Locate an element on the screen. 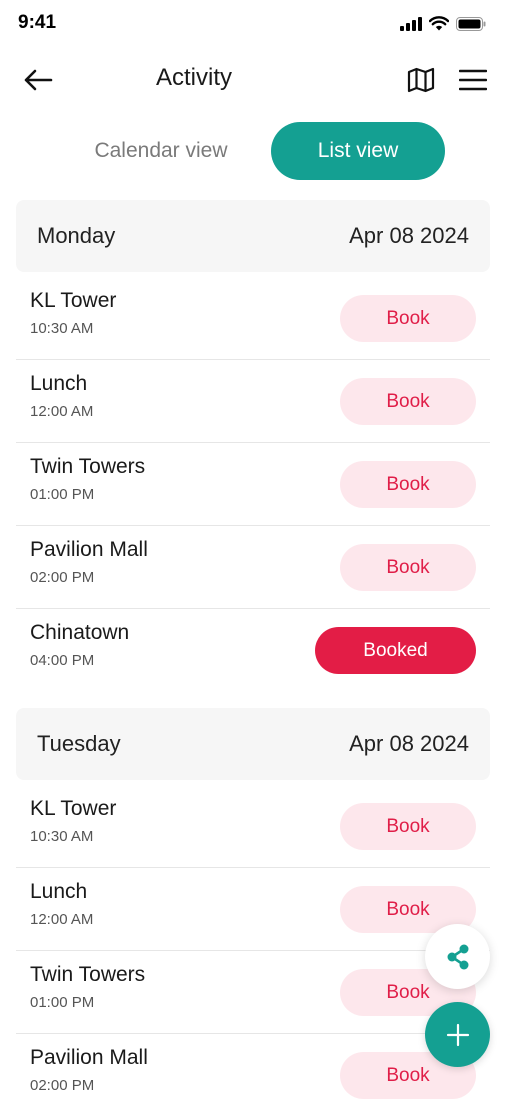 The image size is (512, 1109). app-header: Activity is located at coordinates (256, 80).